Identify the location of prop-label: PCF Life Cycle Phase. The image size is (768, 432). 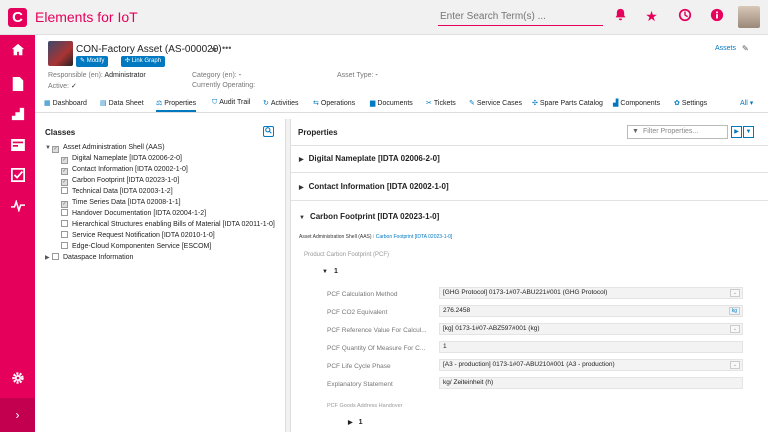
(359, 366).